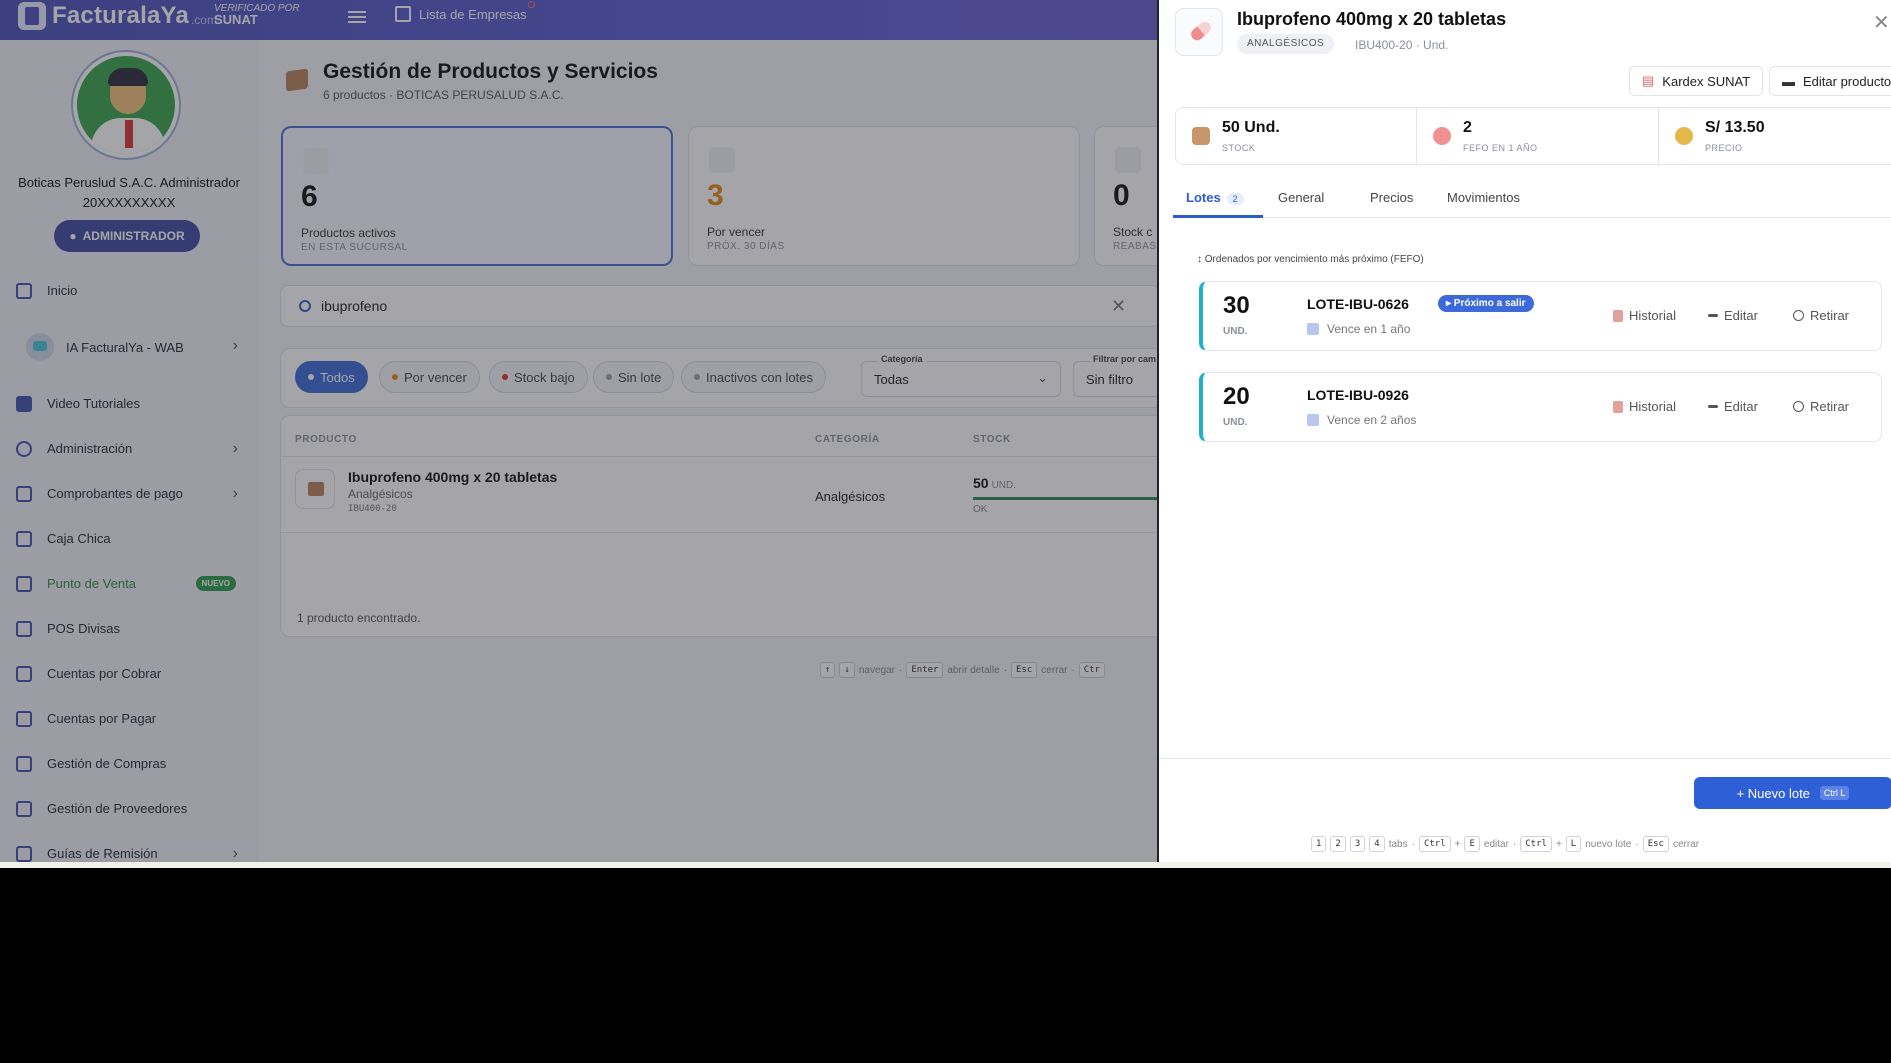 The width and height of the screenshot is (1891, 1063). I want to click on money-bag-icon, so click(1684, 136).